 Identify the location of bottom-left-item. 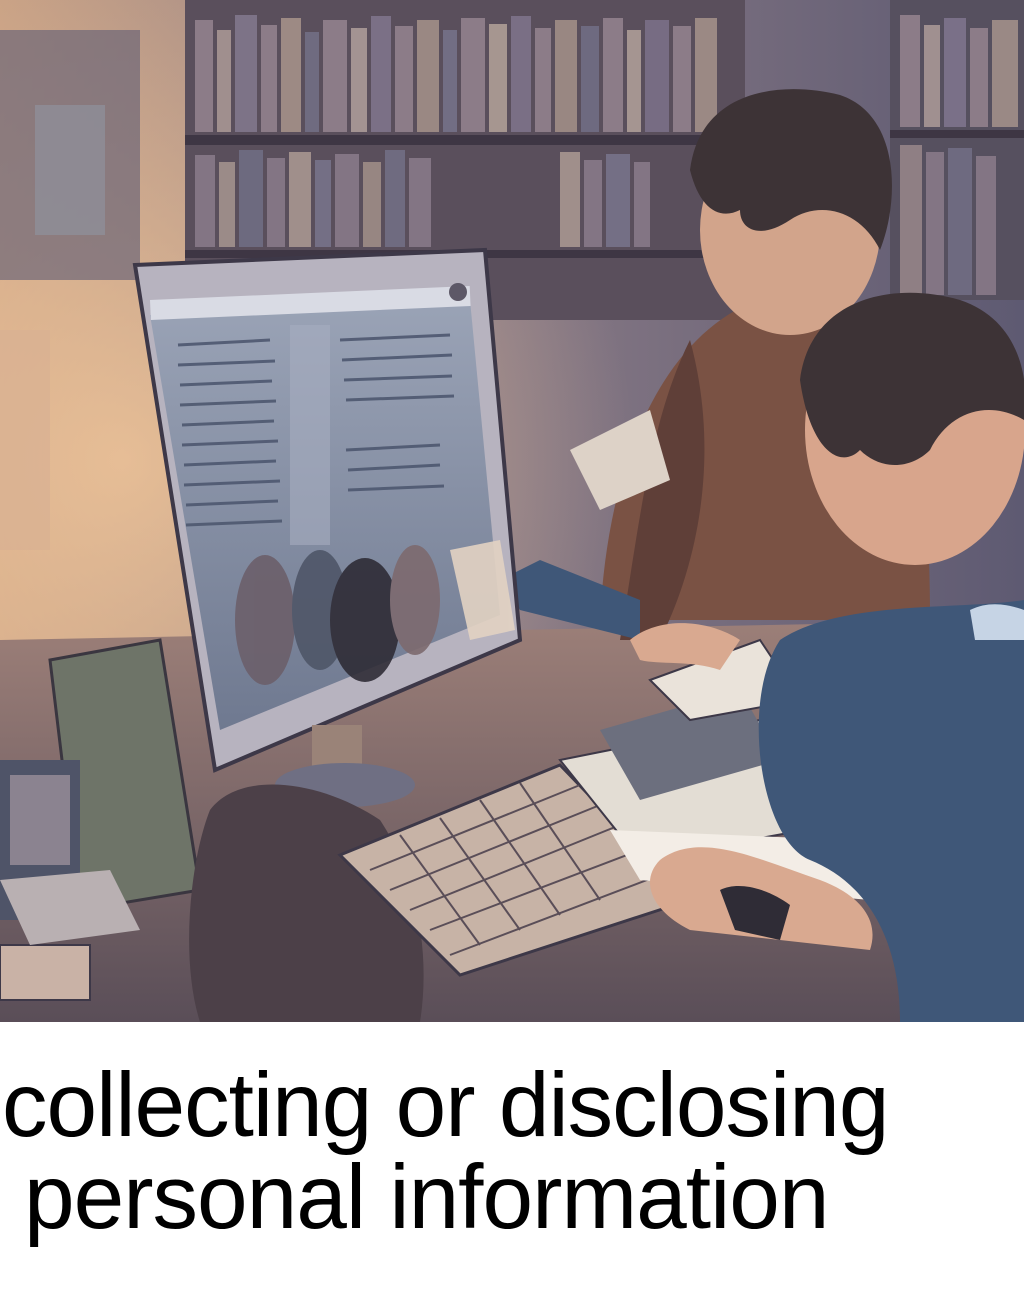
(45, 972).